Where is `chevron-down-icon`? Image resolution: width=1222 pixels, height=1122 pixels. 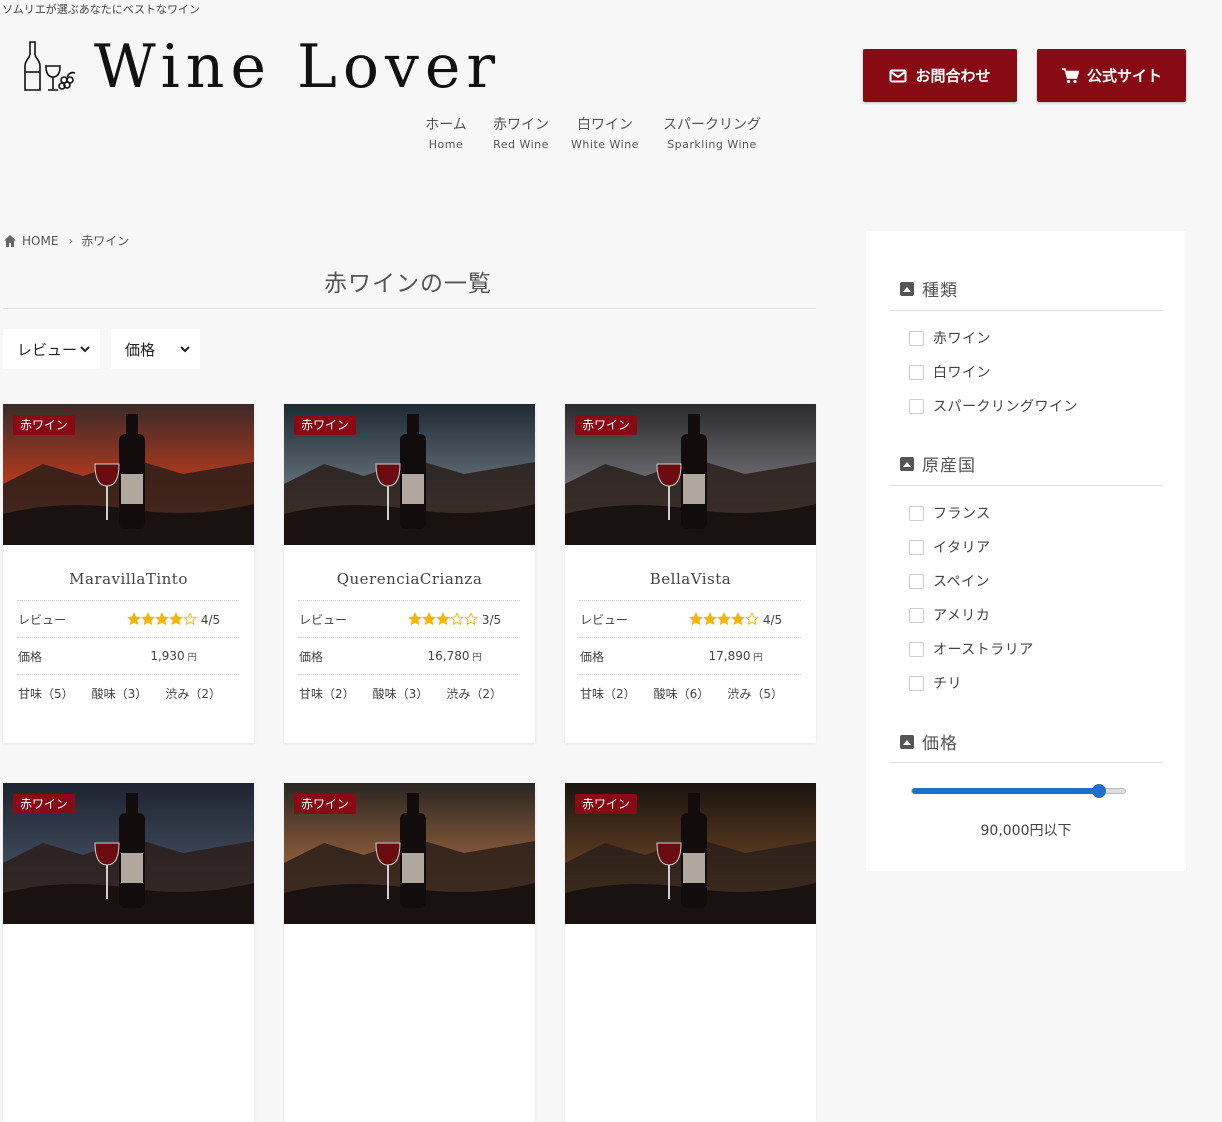 chevron-down-icon is located at coordinates (85, 349).